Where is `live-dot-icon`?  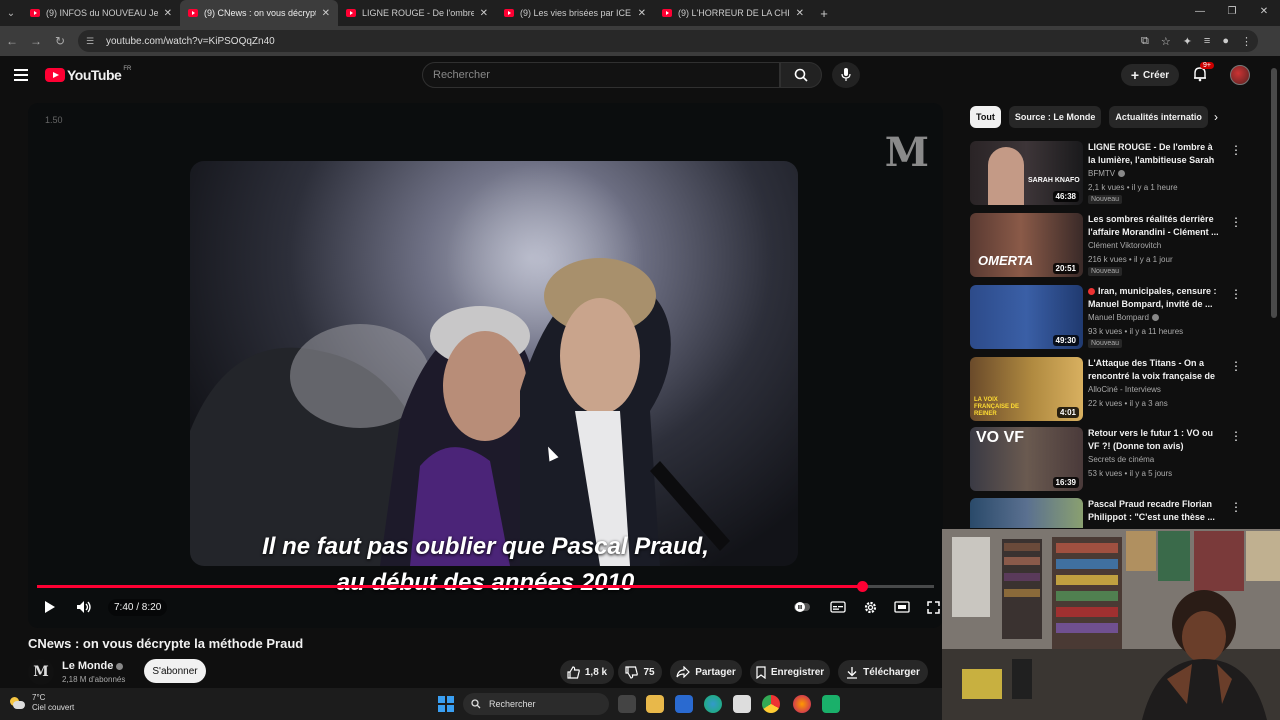
live-dot-icon is located at coordinates (1091, 292).